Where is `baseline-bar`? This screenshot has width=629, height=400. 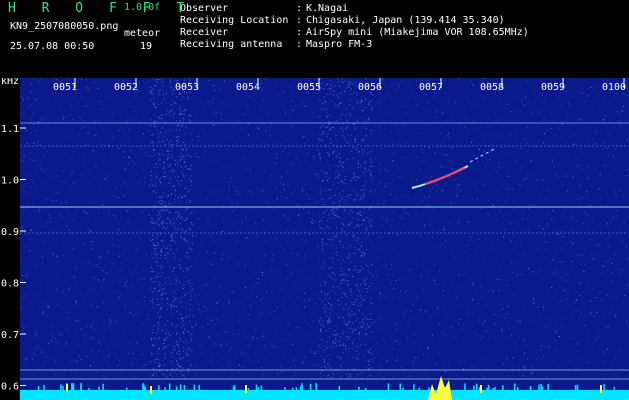 baseline-bar is located at coordinates (324, 395).